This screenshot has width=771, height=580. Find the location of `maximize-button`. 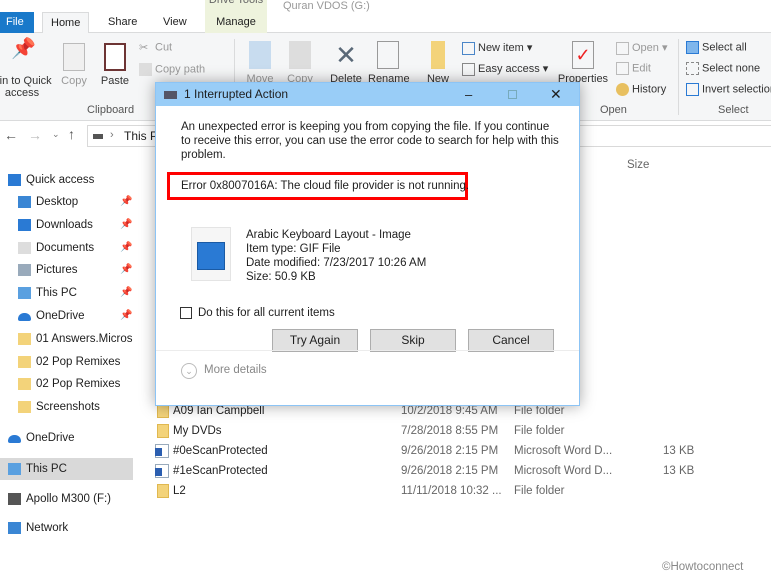

maximize-button is located at coordinates (512, 94).